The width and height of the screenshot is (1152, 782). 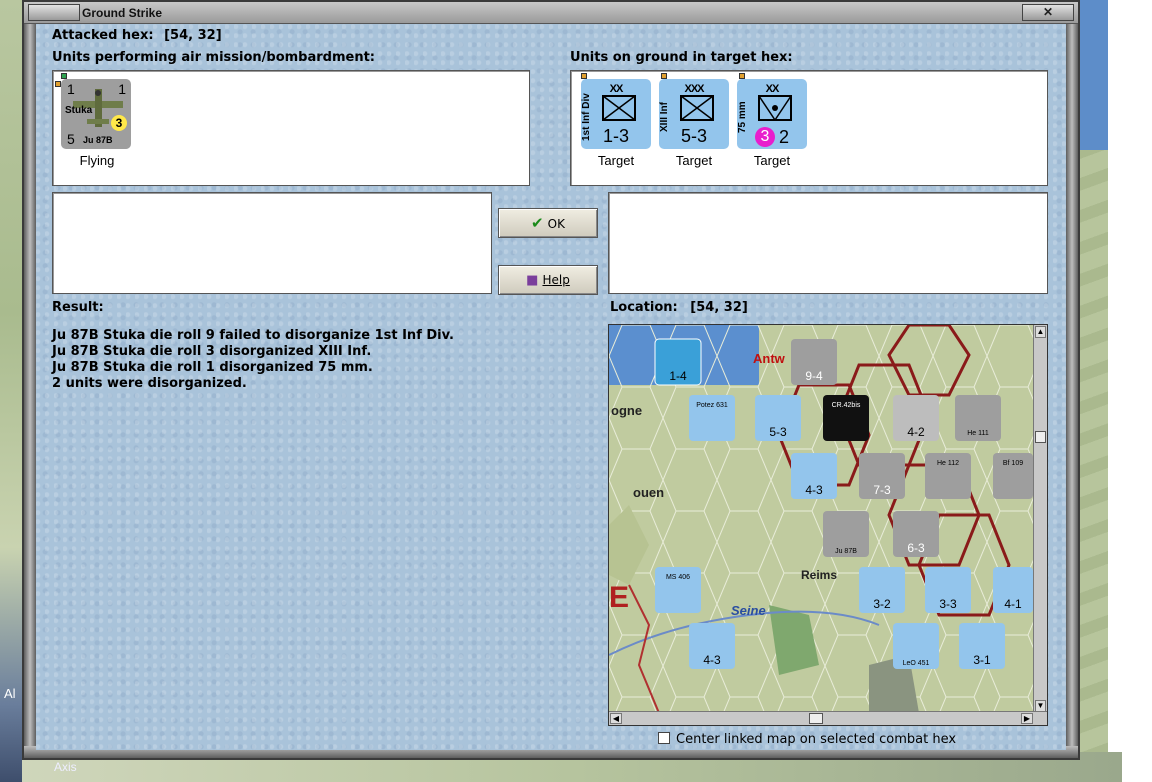 What do you see at coordinates (98, 140) in the screenshot?
I see `unit-type: Ju 87B` at bounding box center [98, 140].